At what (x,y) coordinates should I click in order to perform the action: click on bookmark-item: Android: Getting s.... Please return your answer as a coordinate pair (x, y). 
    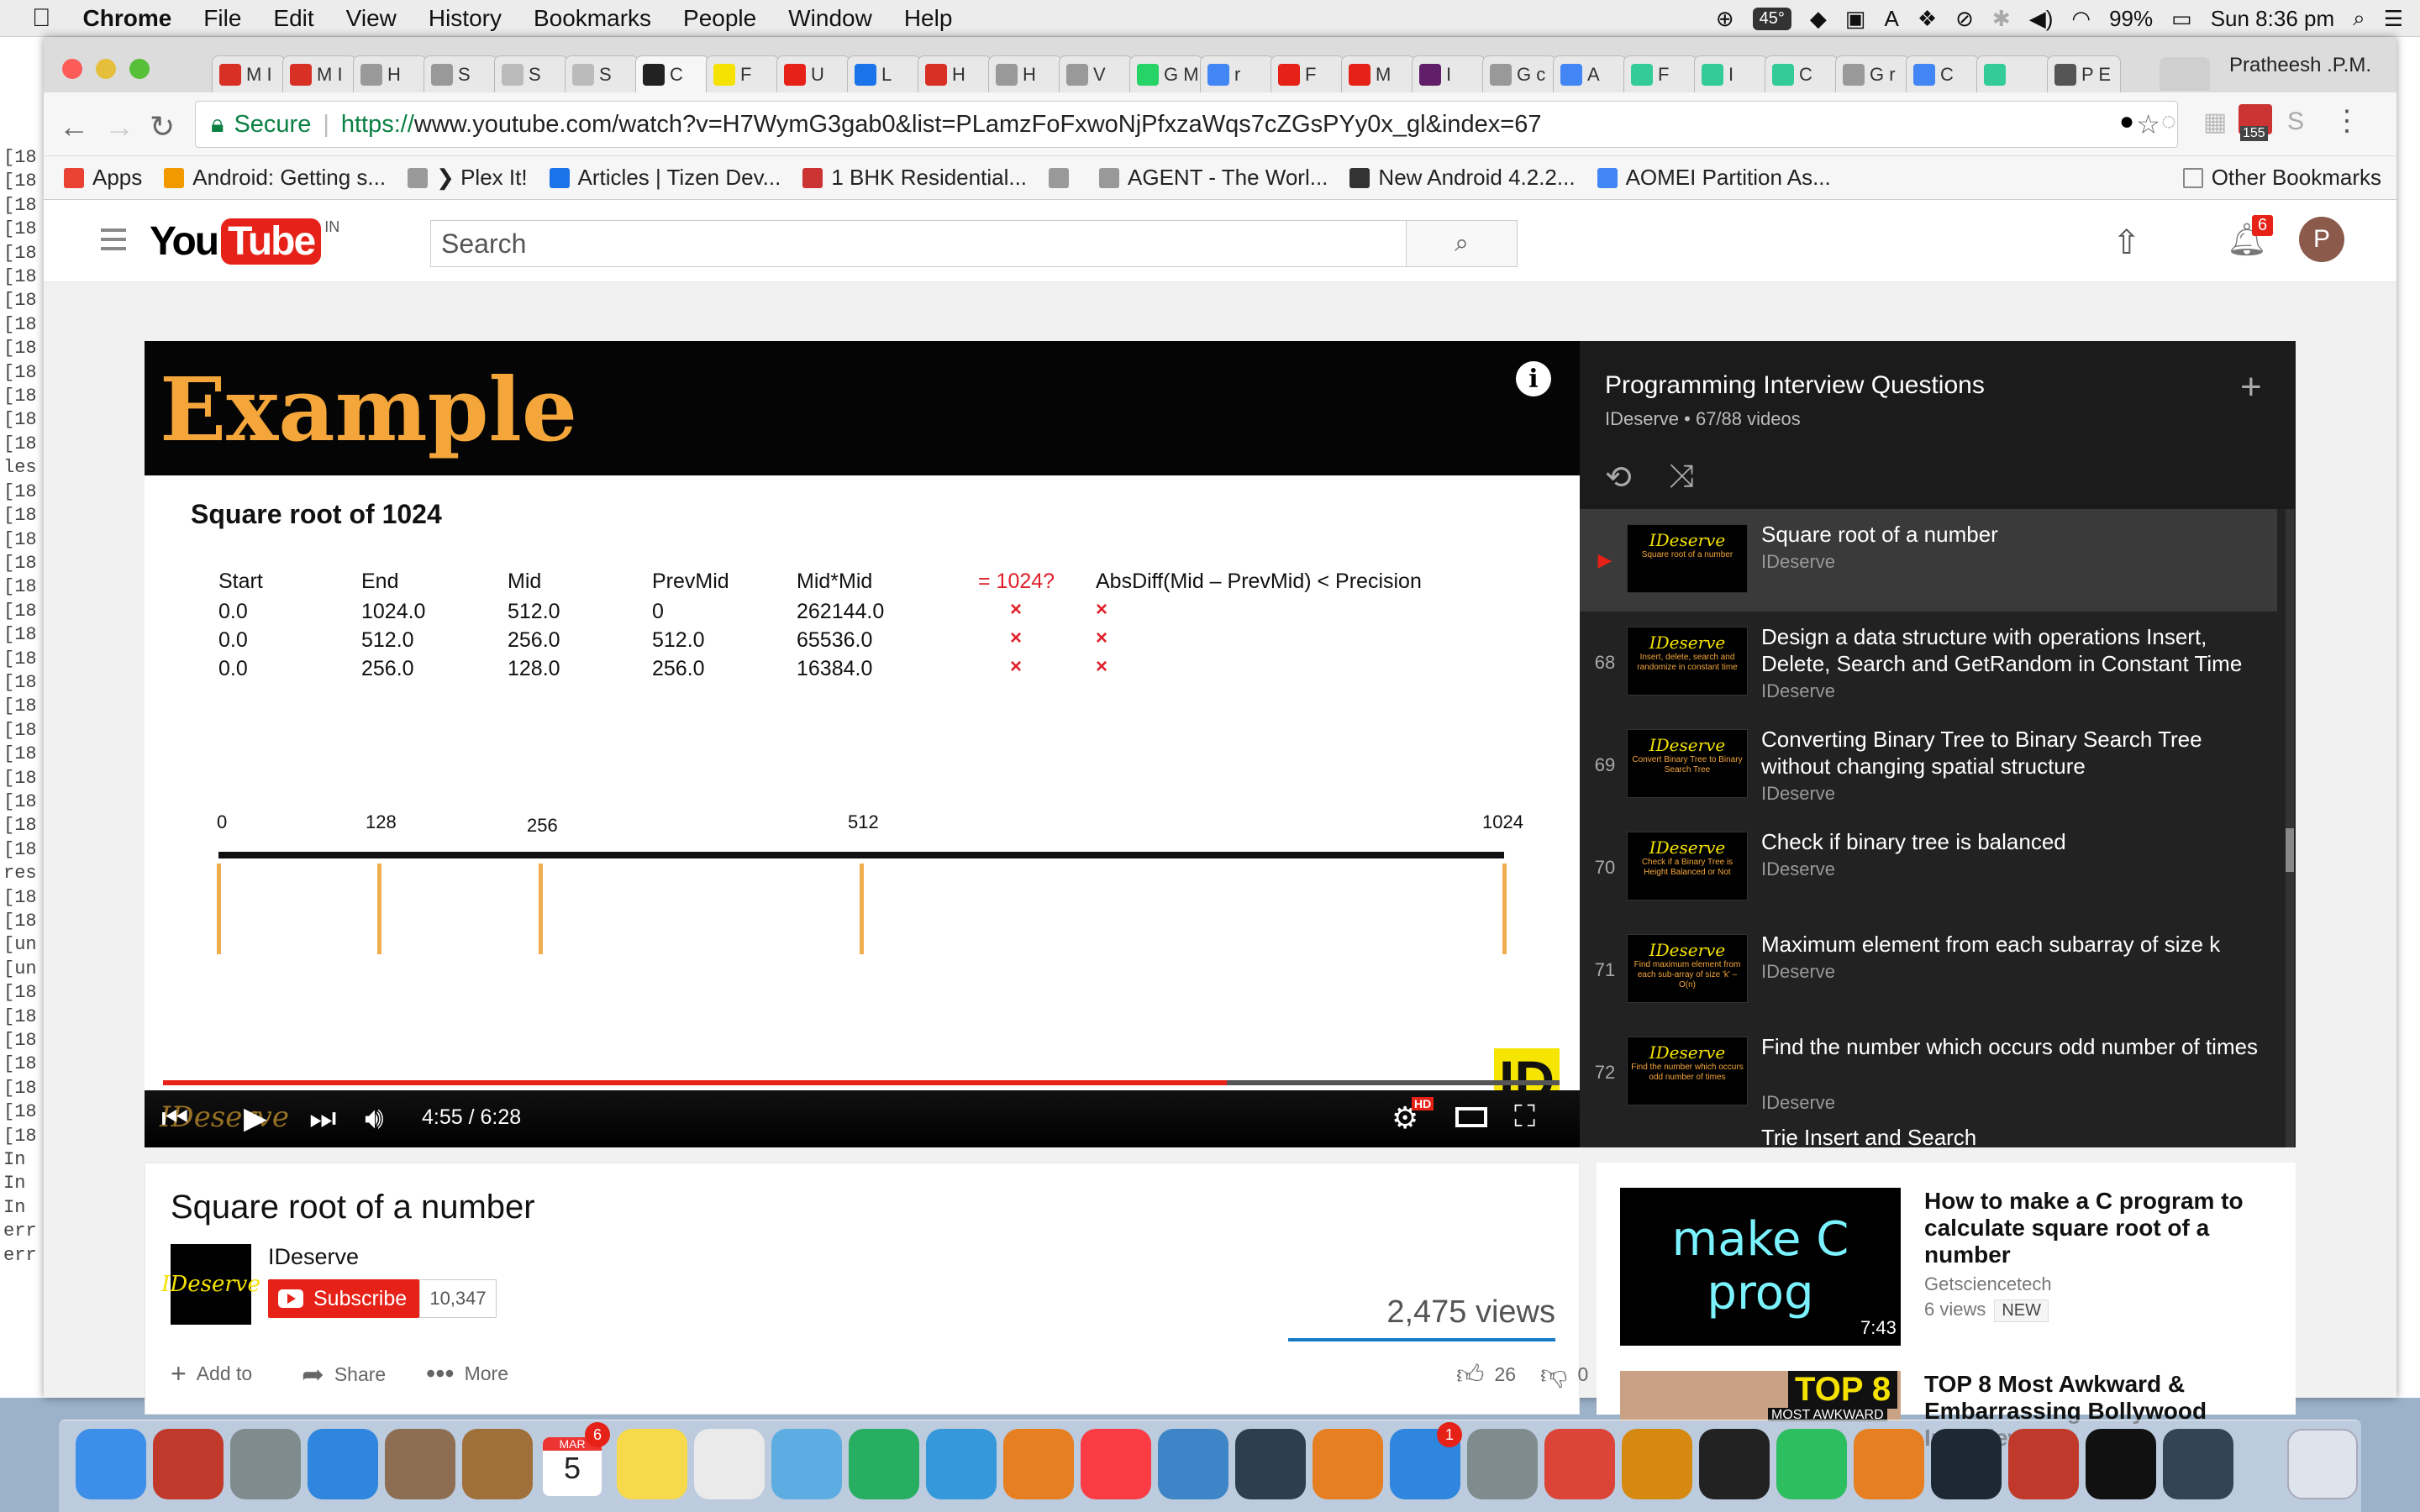
    Looking at the image, I should click on (275, 178).